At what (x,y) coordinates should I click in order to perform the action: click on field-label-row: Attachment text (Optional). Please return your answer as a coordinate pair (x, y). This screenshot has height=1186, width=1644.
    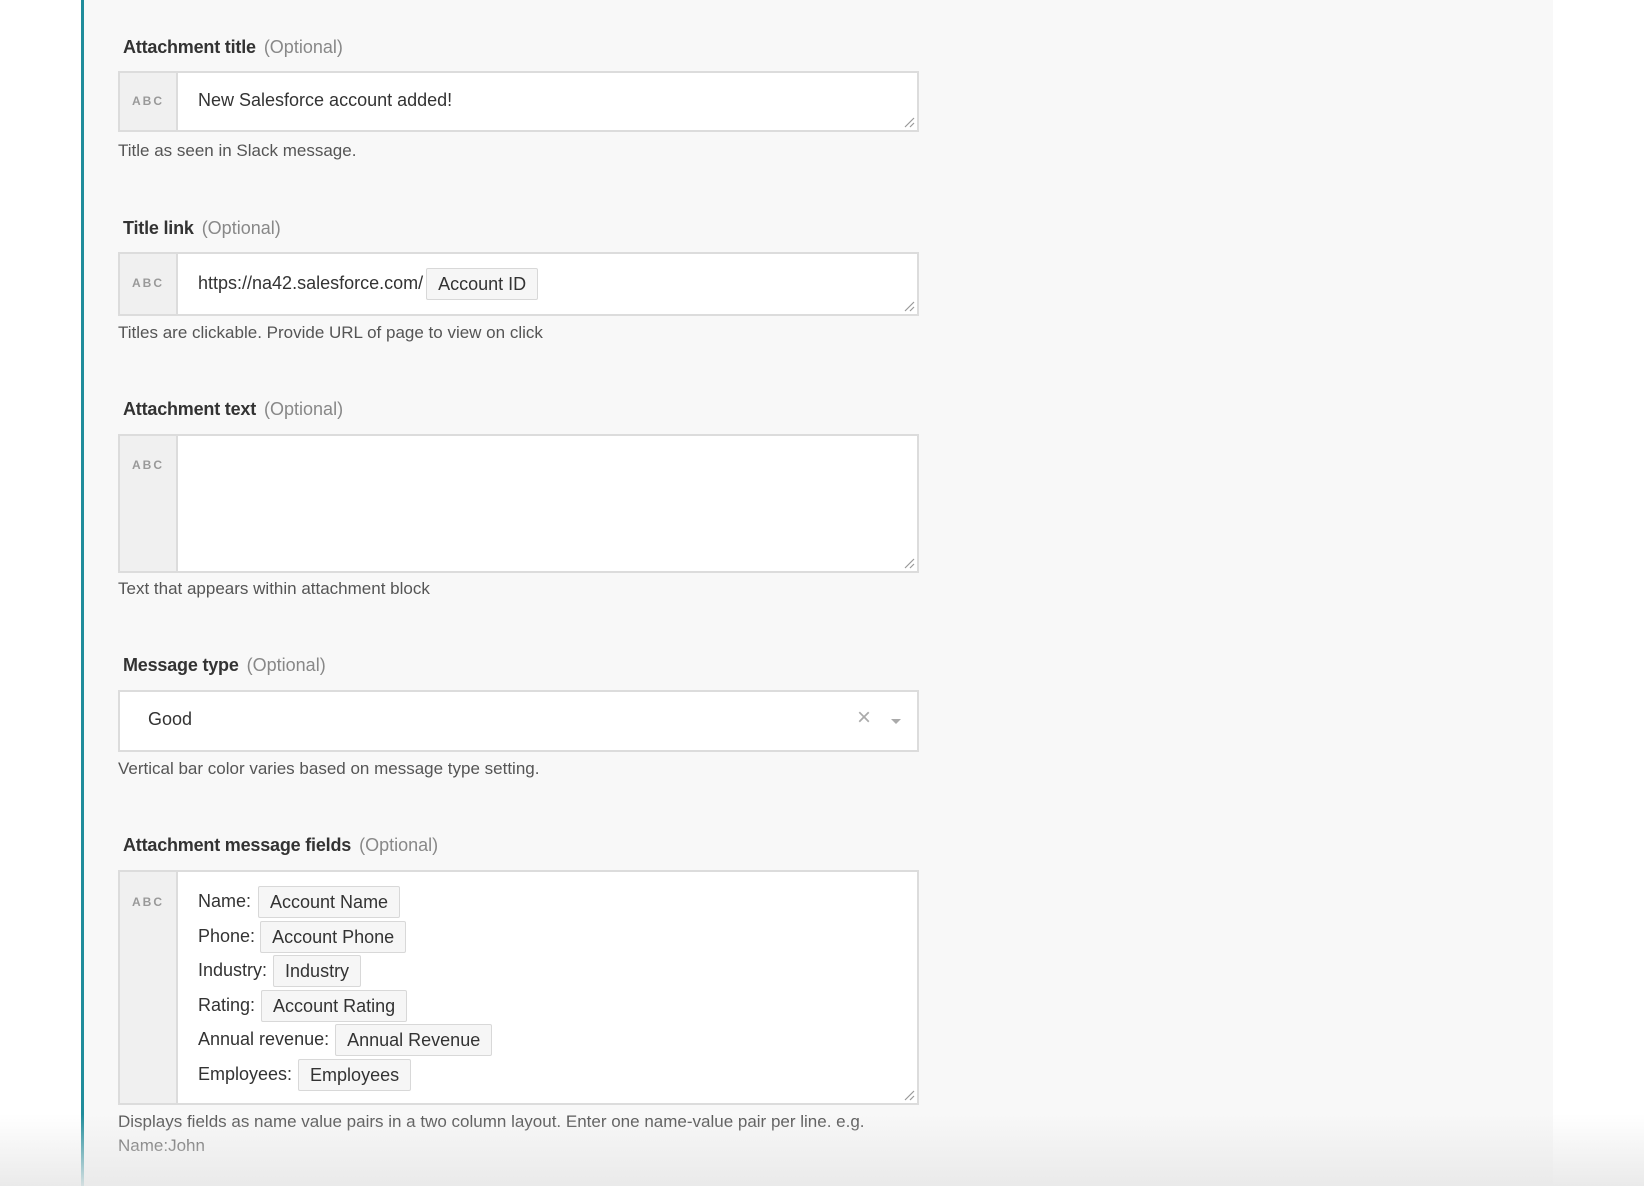
    Looking at the image, I should click on (233, 409).